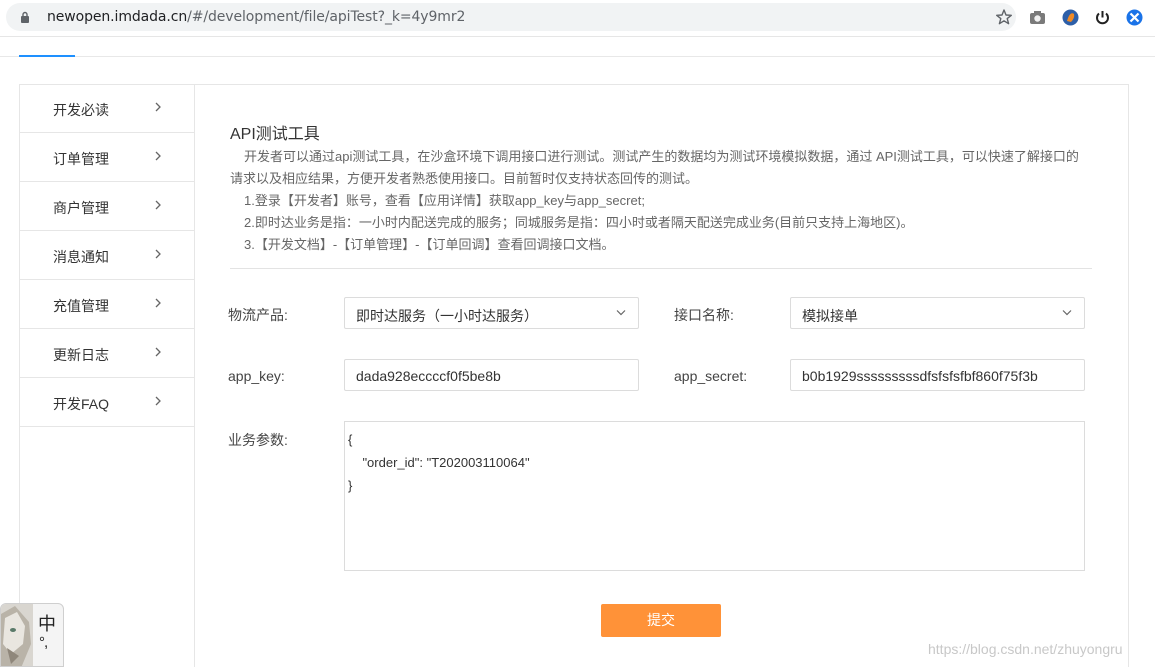 The image size is (1155, 667). I want to click on api-name-select-value: 模拟接单, so click(830, 316).